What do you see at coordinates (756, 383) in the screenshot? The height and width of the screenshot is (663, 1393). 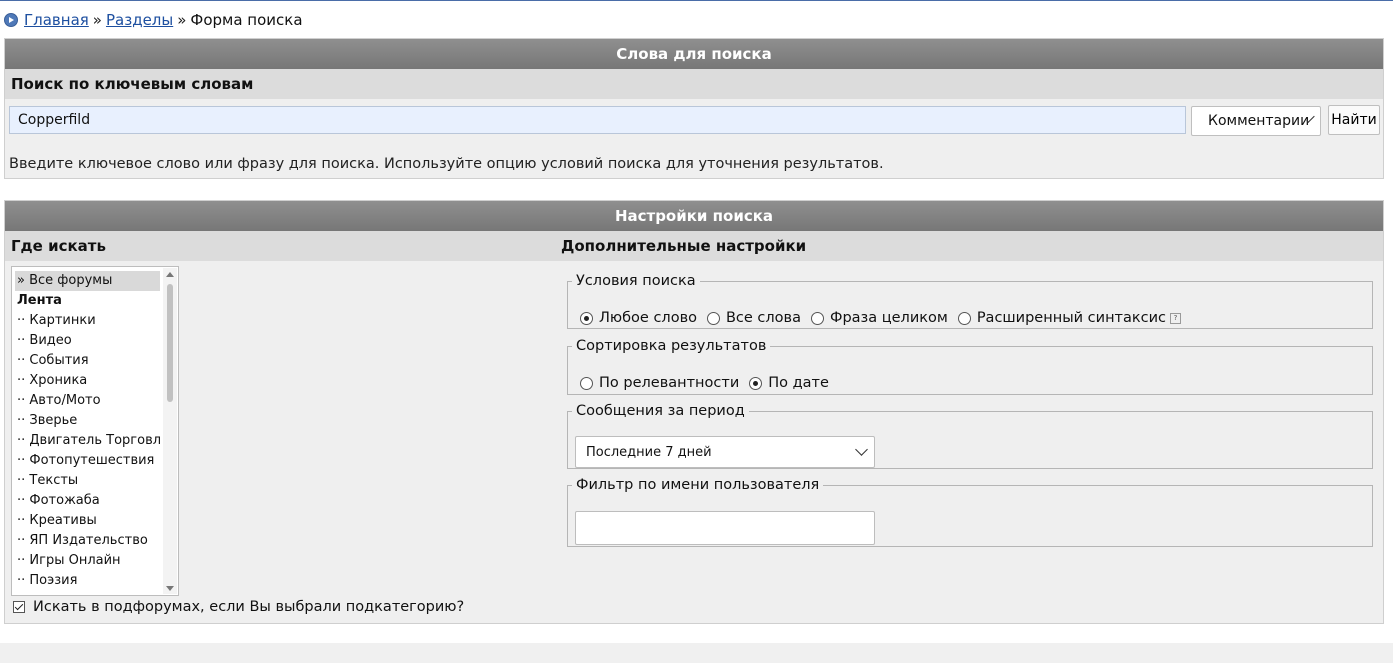 I see `radio-date` at bounding box center [756, 383].